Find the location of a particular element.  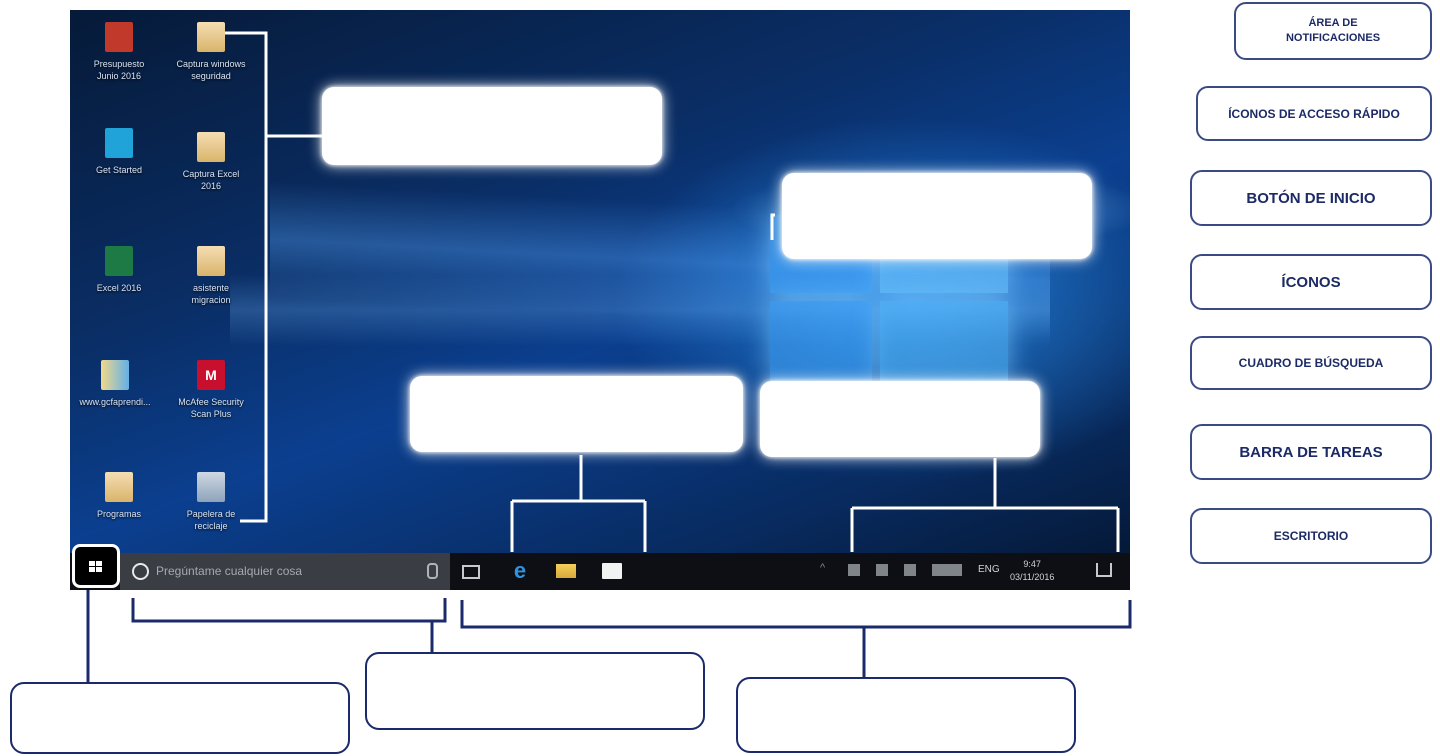

cortana-icon is located at coordinates (140, 571).